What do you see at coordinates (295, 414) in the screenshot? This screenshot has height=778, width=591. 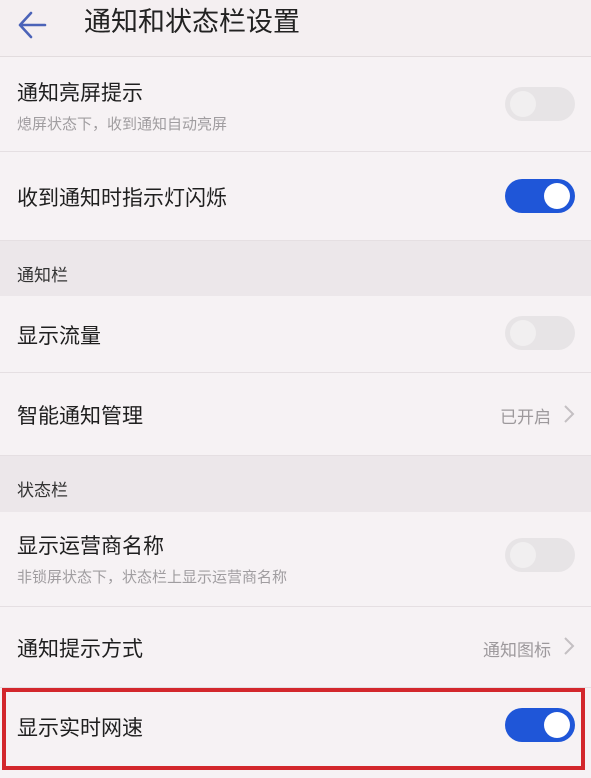 I see `smart-notify-row: 智能通知管理 已开启` at bounding box center [295, 414].